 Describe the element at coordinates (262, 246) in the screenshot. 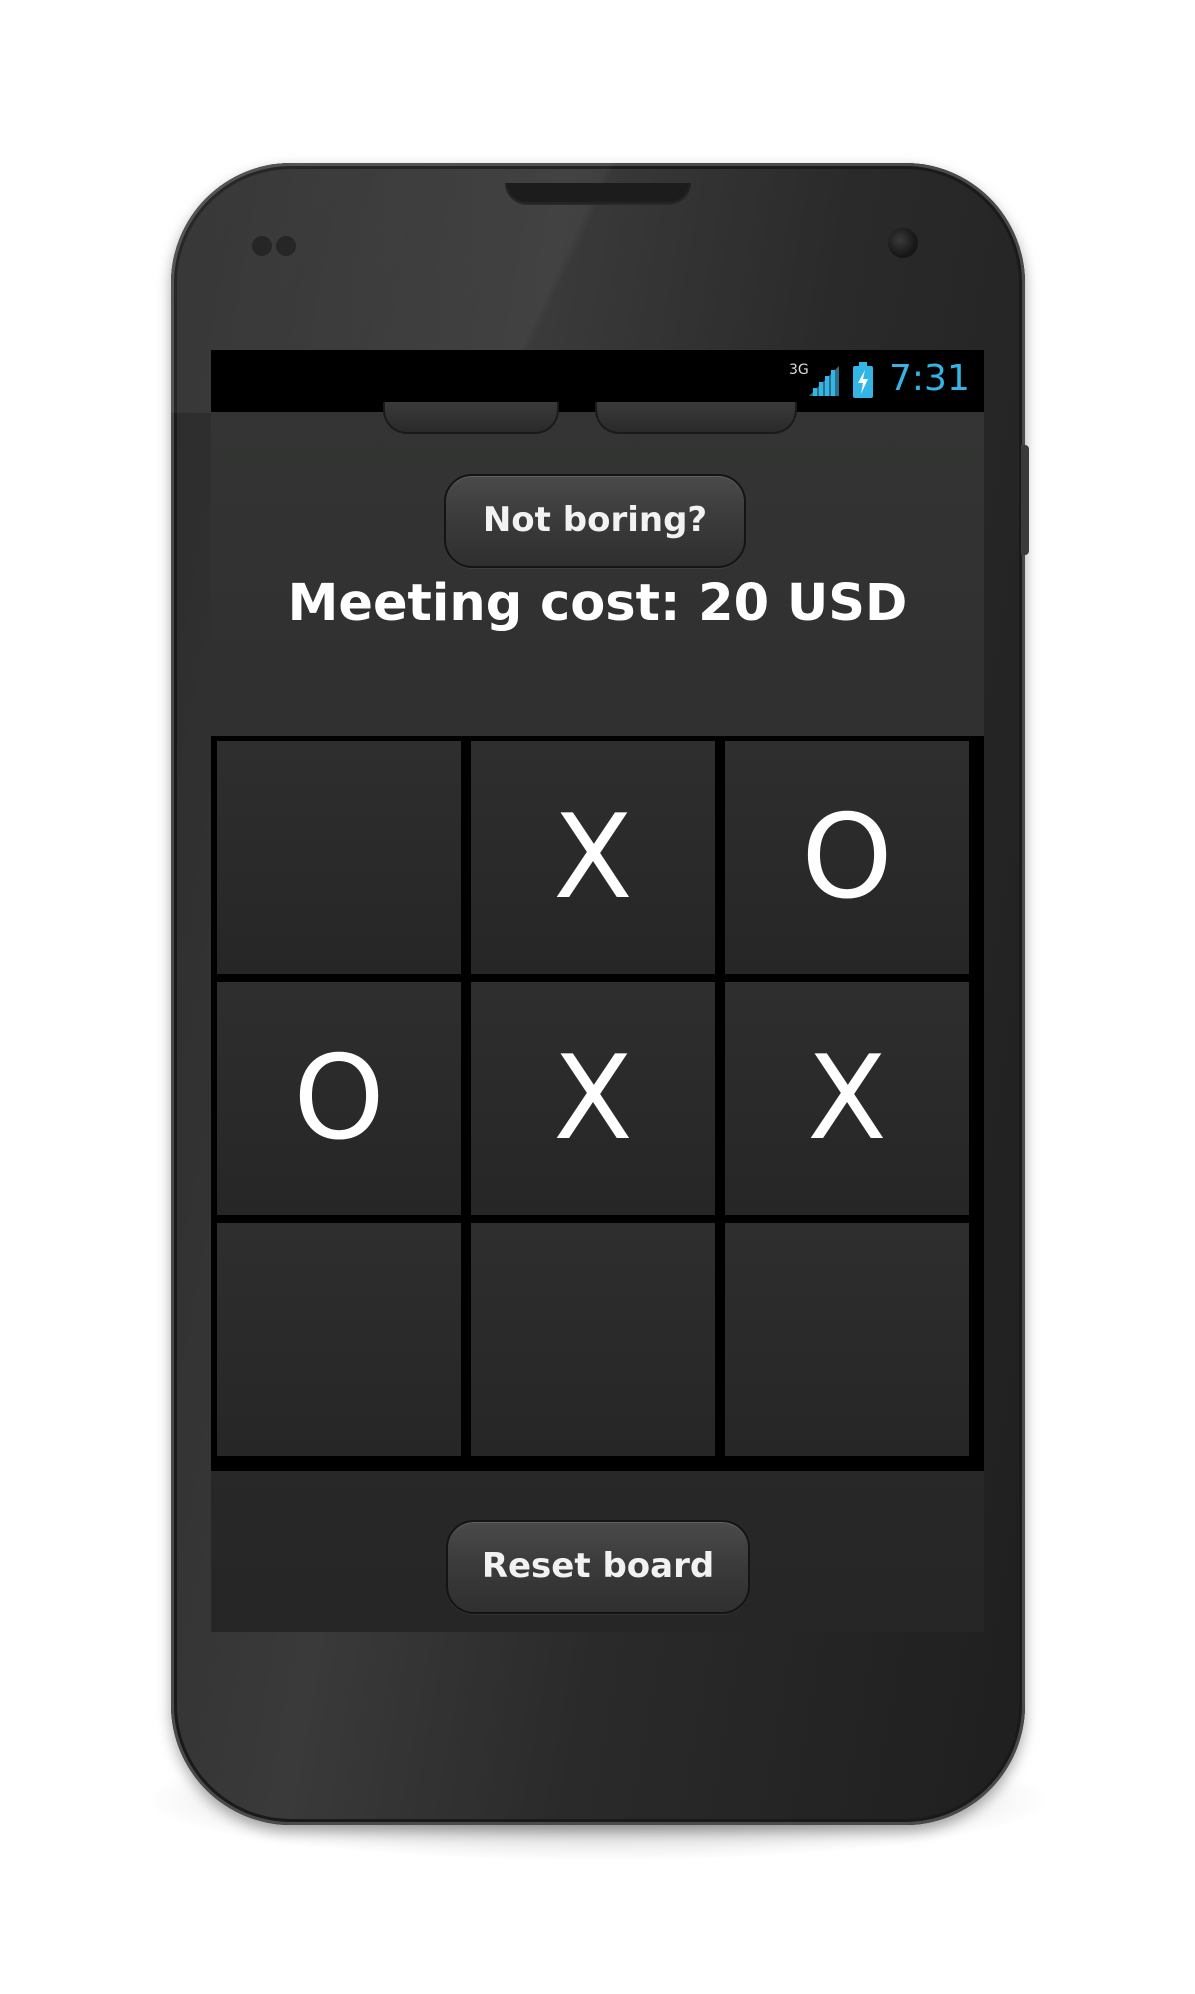

I see `proximity-sensor` at that location.